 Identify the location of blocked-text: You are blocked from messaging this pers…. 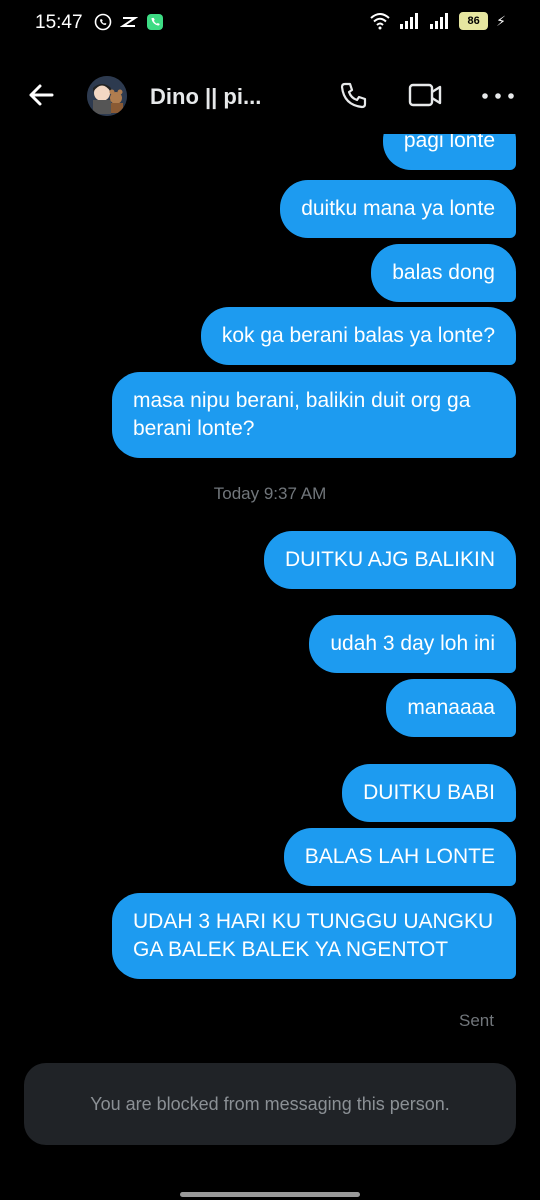
(270, 1103).